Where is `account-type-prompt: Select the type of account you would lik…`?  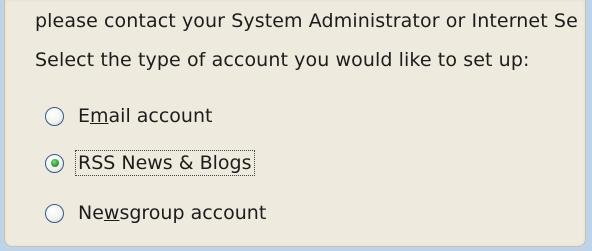 account-type-prompt: Select the type of account you would lik… is located at coordinates (282, 60).